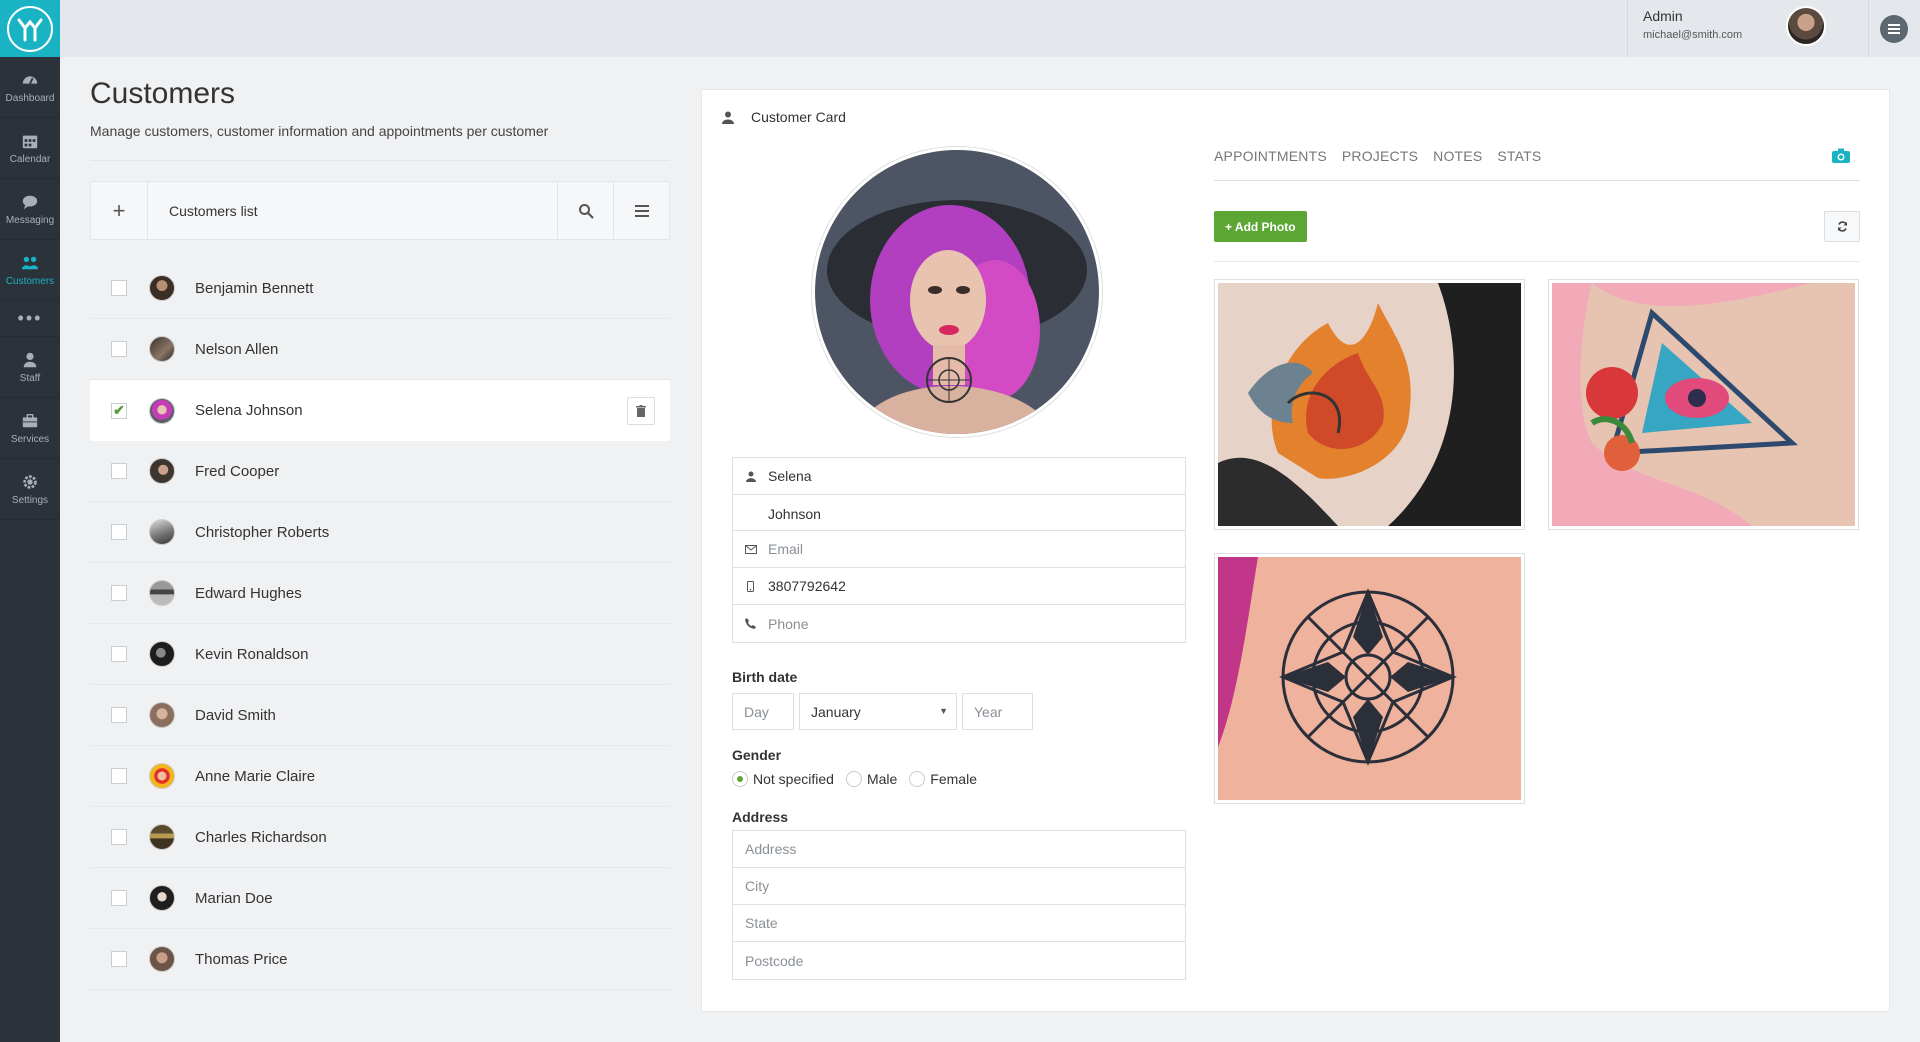  I want to click on customer-photo, so click(957, 292).